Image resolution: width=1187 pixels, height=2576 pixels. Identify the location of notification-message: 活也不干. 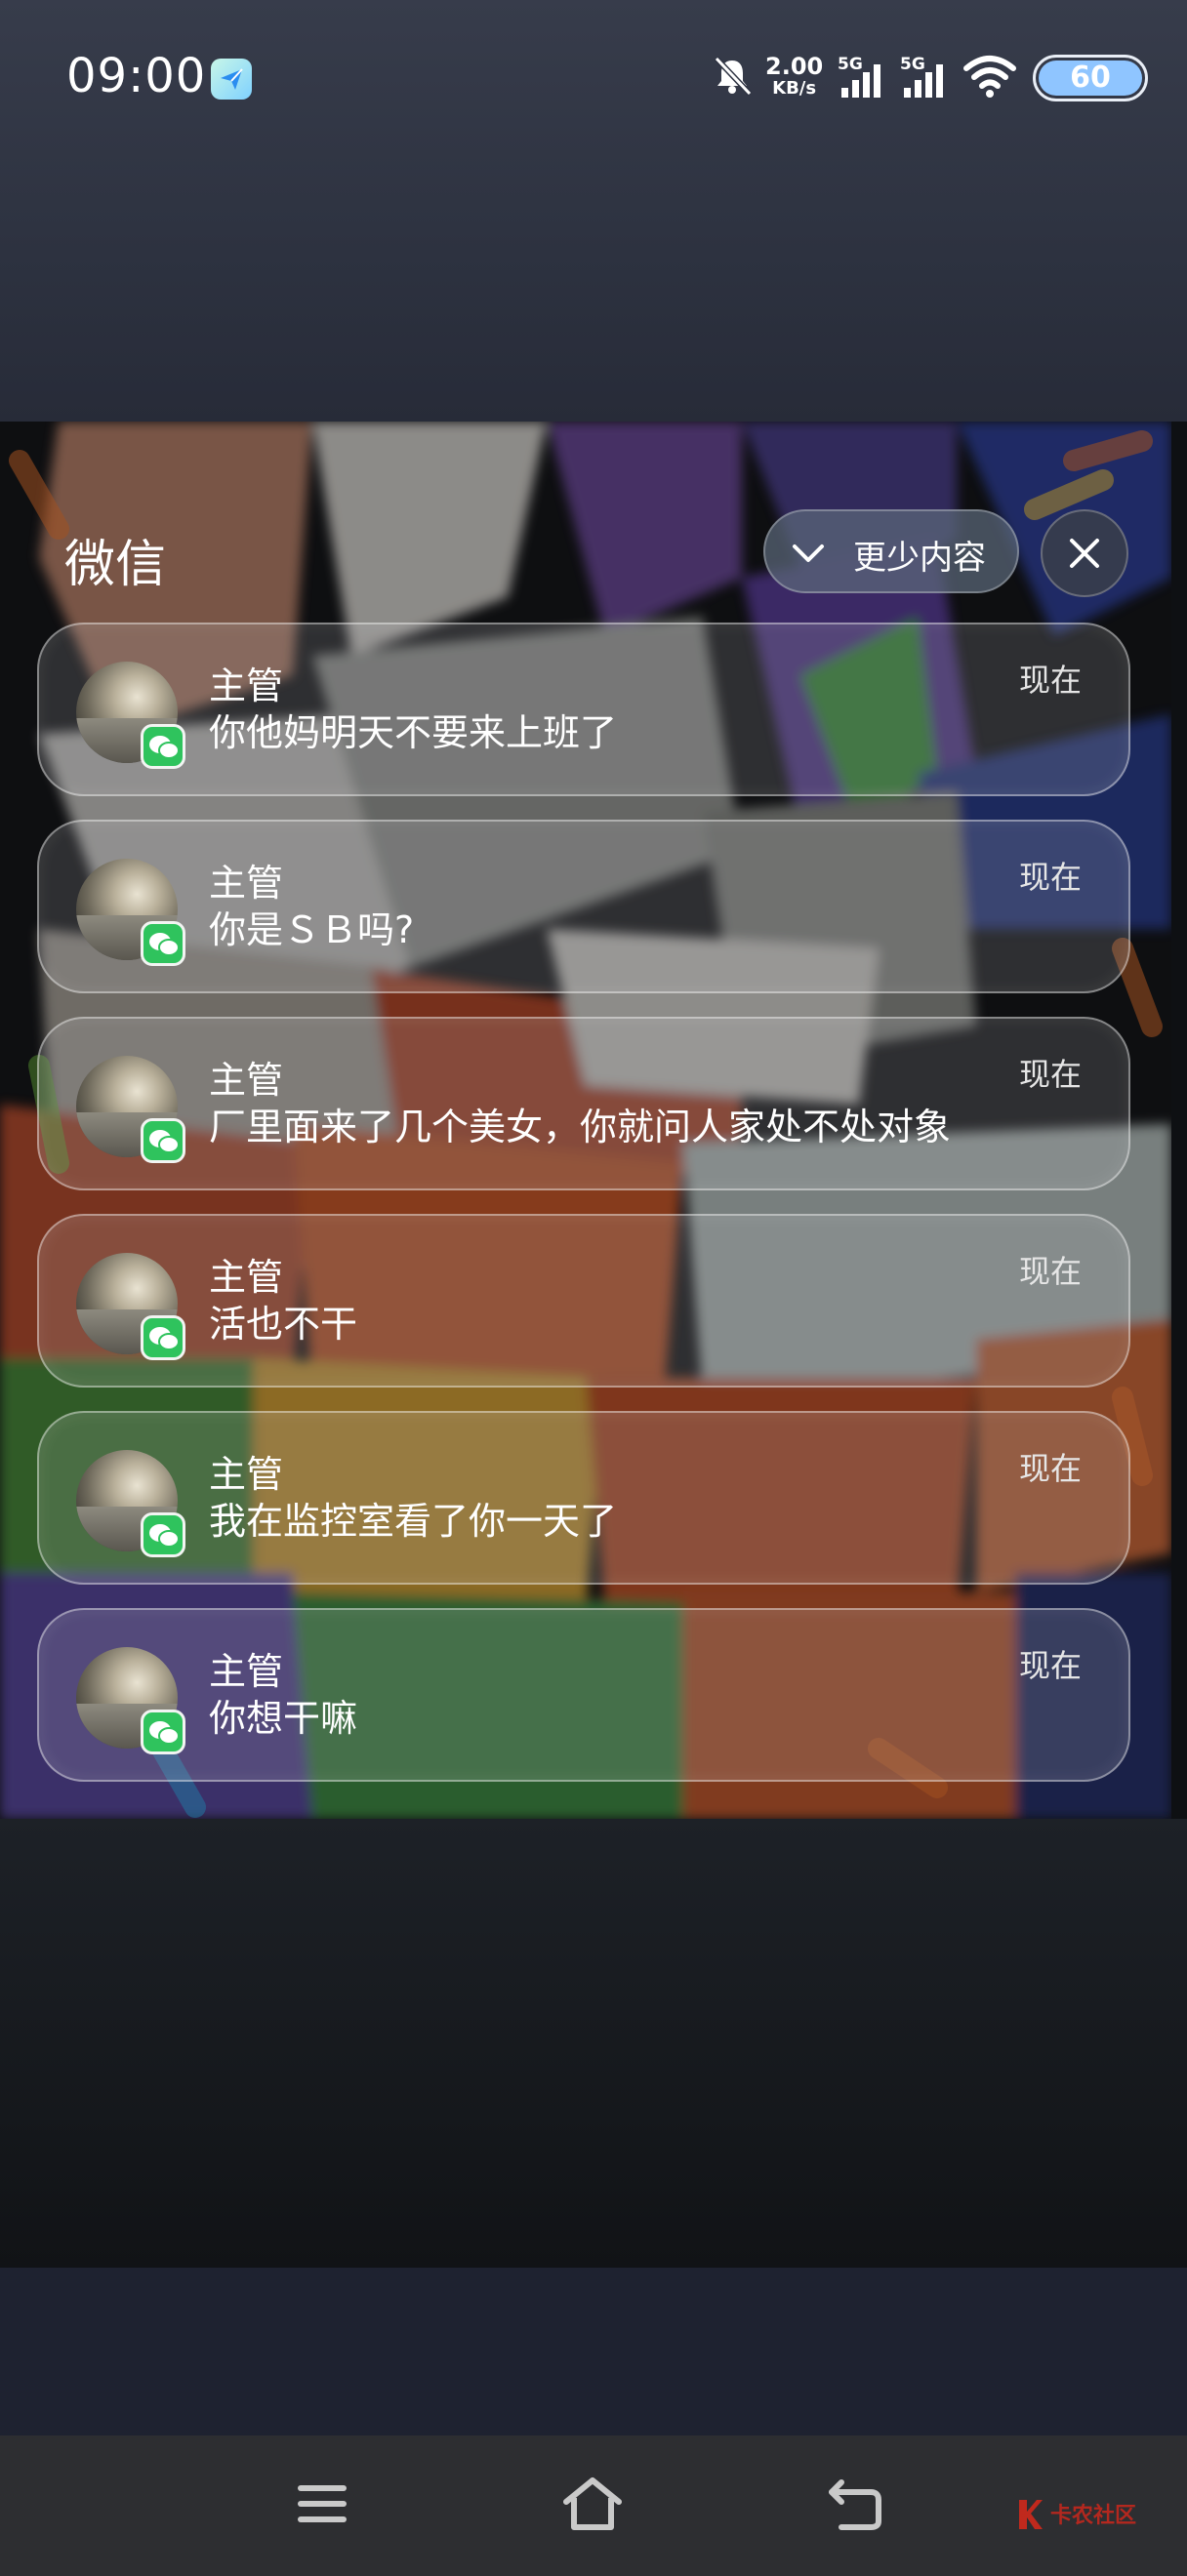
(283, 1324).